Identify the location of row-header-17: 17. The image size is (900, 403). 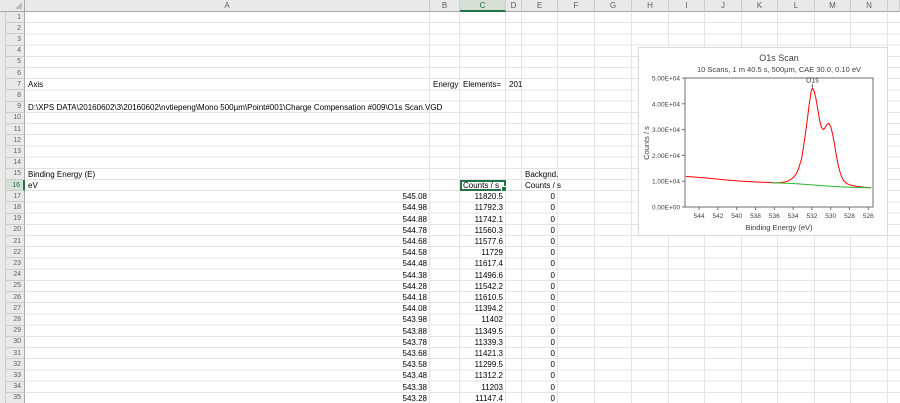
(15, 197).